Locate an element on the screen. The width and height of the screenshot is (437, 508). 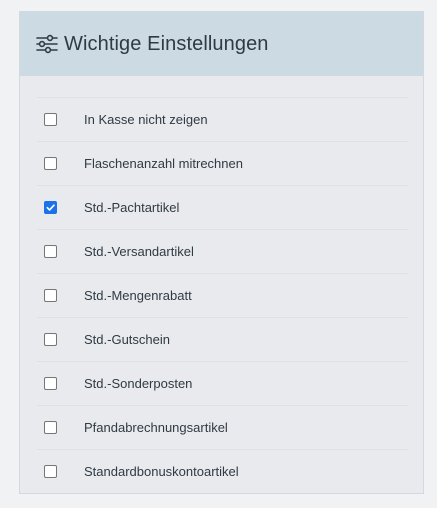
setting-row: Std.-Pachtartikel is located at coordinates (222, 207).